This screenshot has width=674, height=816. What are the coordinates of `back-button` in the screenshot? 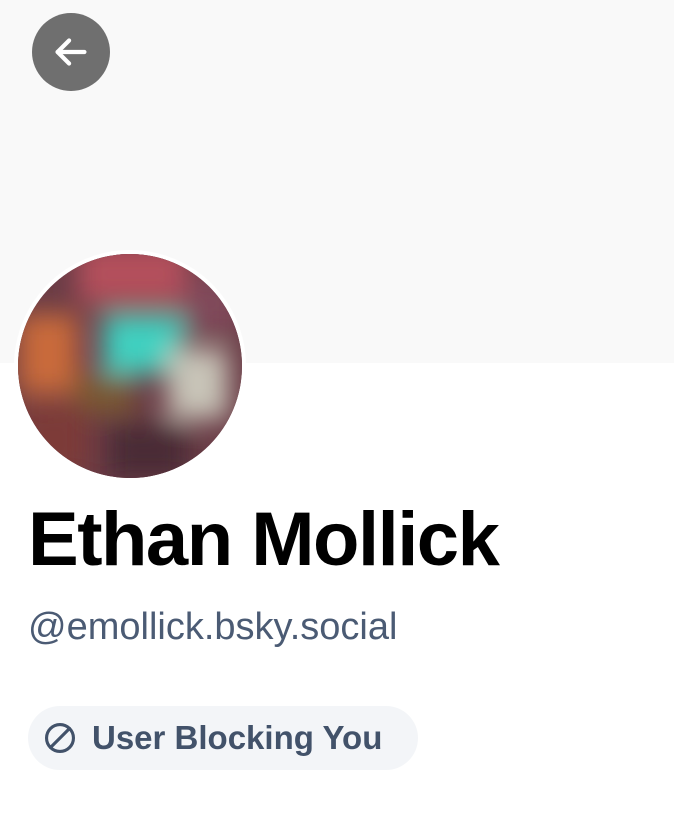 It's located at (71, 52).